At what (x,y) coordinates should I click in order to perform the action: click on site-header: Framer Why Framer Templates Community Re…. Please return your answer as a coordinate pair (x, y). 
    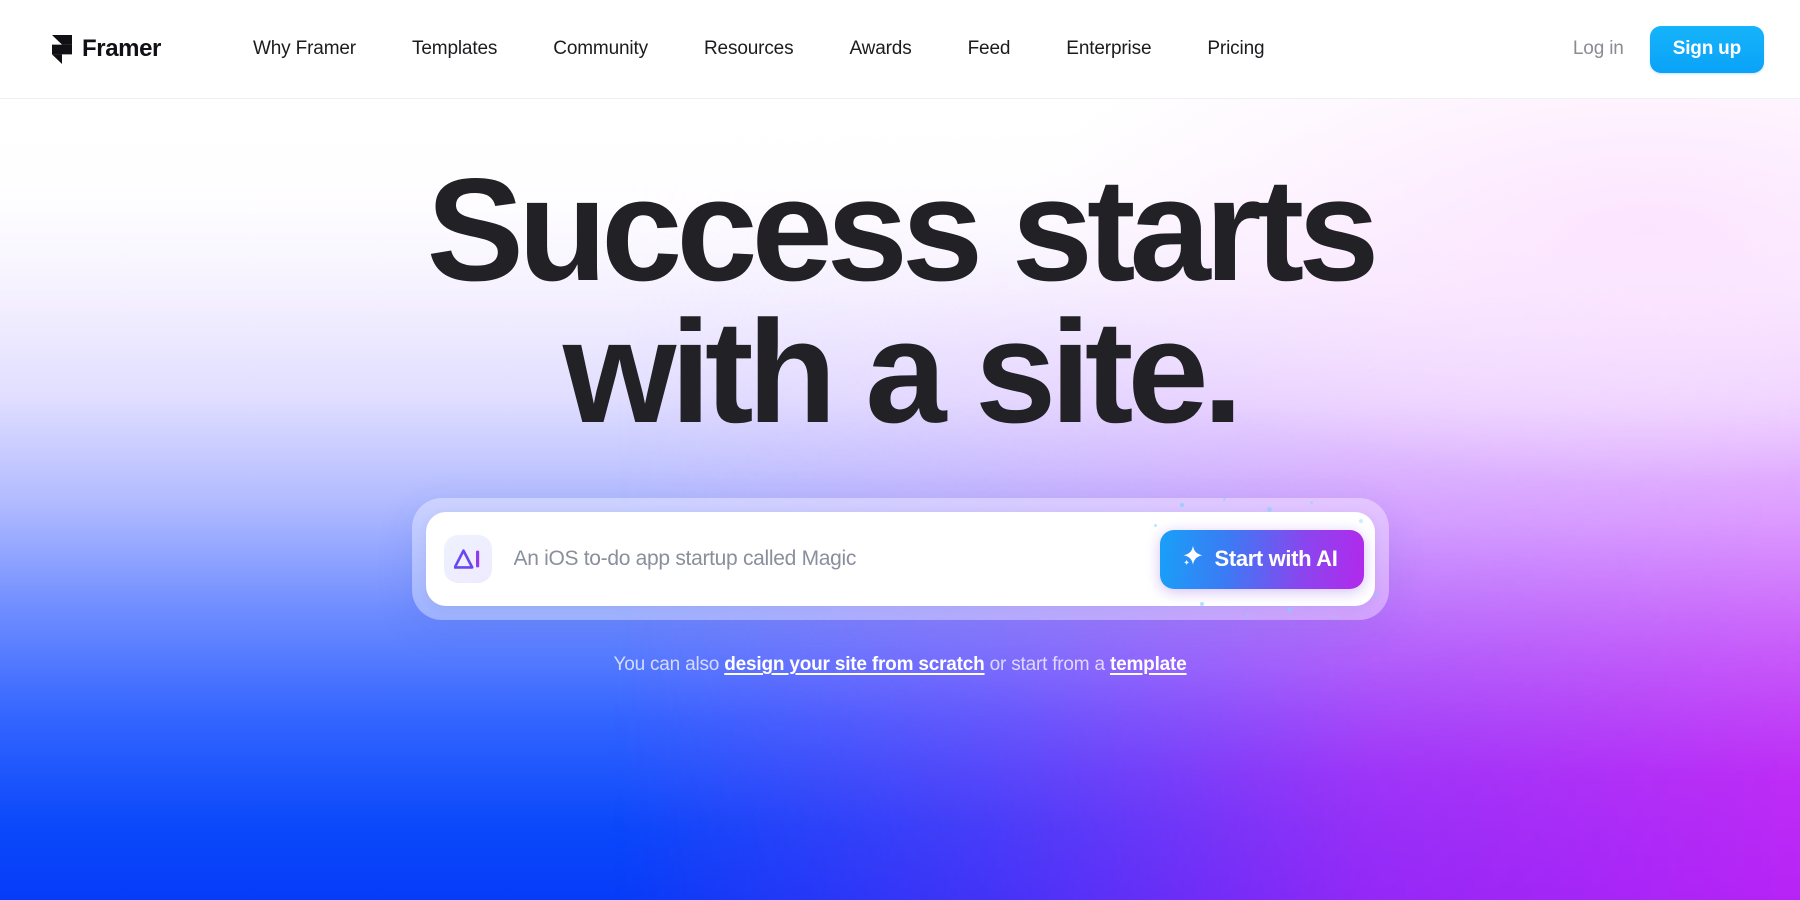
    Looking at the image, I should click on (900, 49).